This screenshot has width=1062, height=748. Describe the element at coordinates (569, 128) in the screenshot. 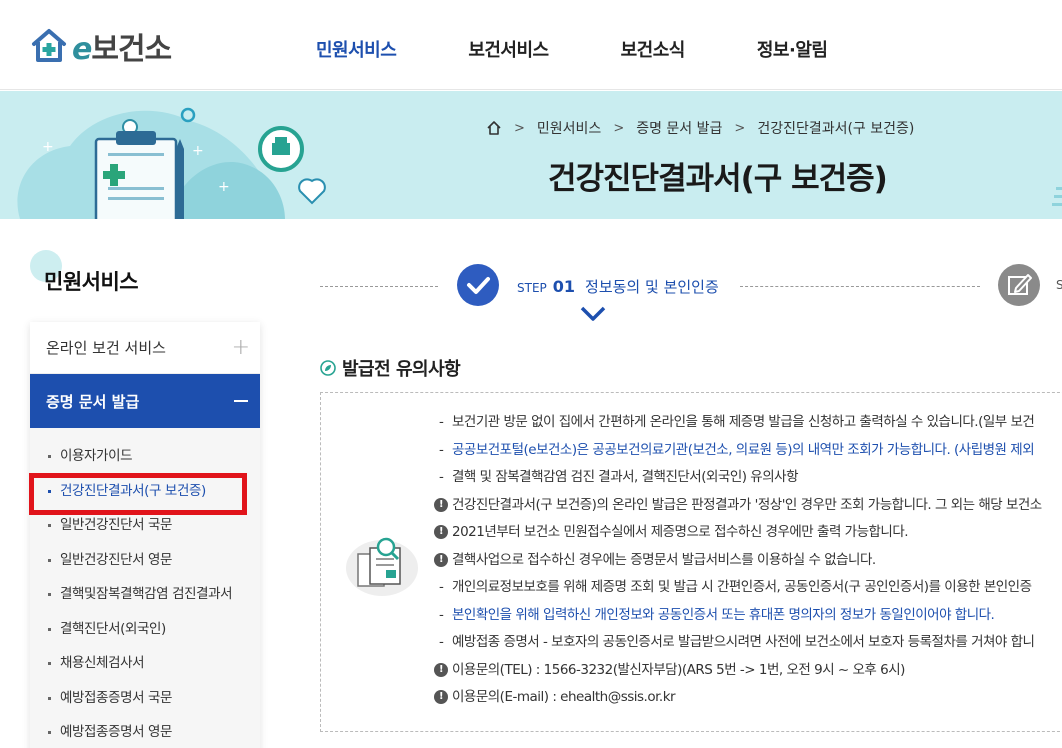

I see `breadcrumb-civil-service: 민원서비스` at that location.